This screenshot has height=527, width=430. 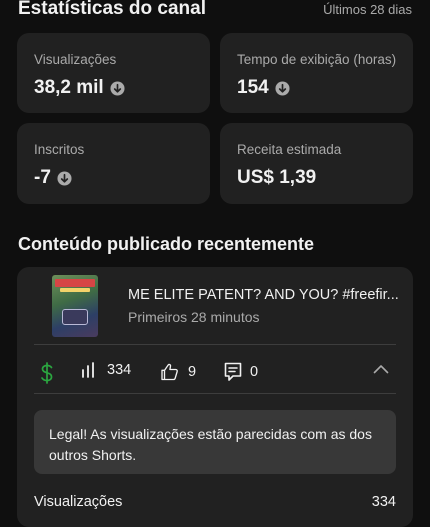 I want to click on comments-metric: 0, so click(x=241, y=372).